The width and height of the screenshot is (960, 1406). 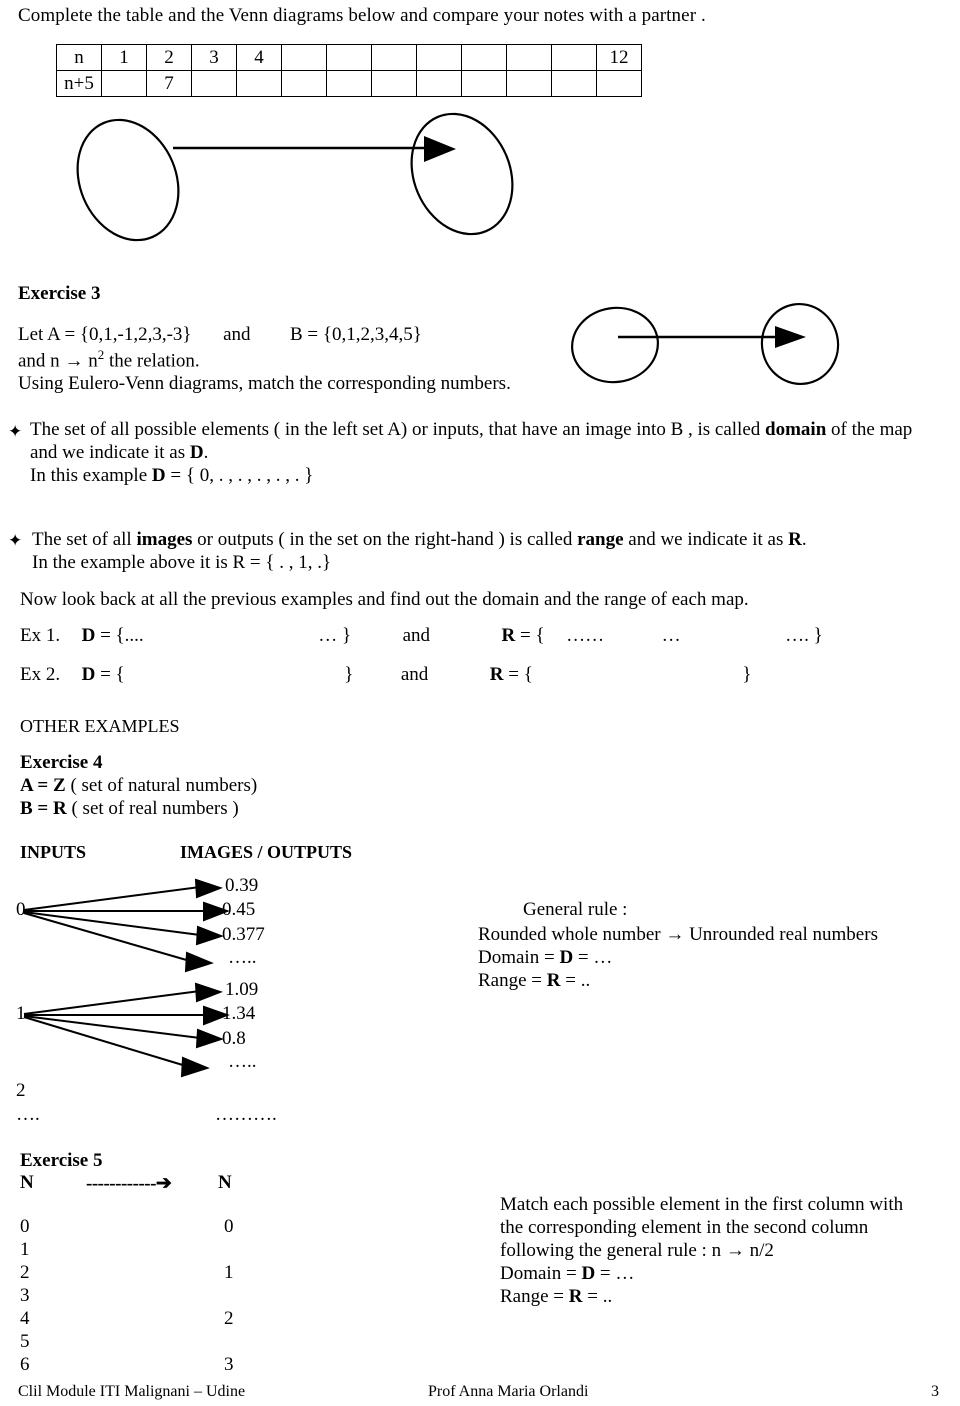 What do you see at coordinates (491, 452) in the screenshot?
I see `bullet1-line2: and we indicate it as D.` at bounding box center [491, 452].